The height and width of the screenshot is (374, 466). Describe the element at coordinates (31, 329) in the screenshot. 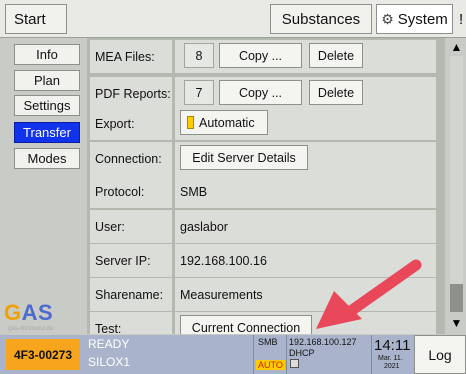

I see `logo-subtitle: gas-dortmund.de` at that location.